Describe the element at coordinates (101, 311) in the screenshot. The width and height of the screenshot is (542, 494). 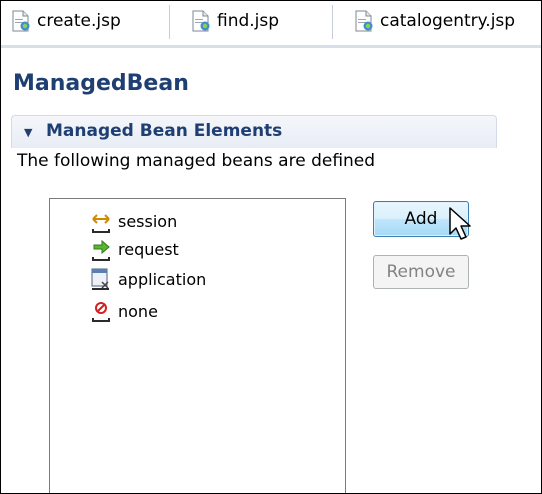
I see `none-scope-icon` at that location.